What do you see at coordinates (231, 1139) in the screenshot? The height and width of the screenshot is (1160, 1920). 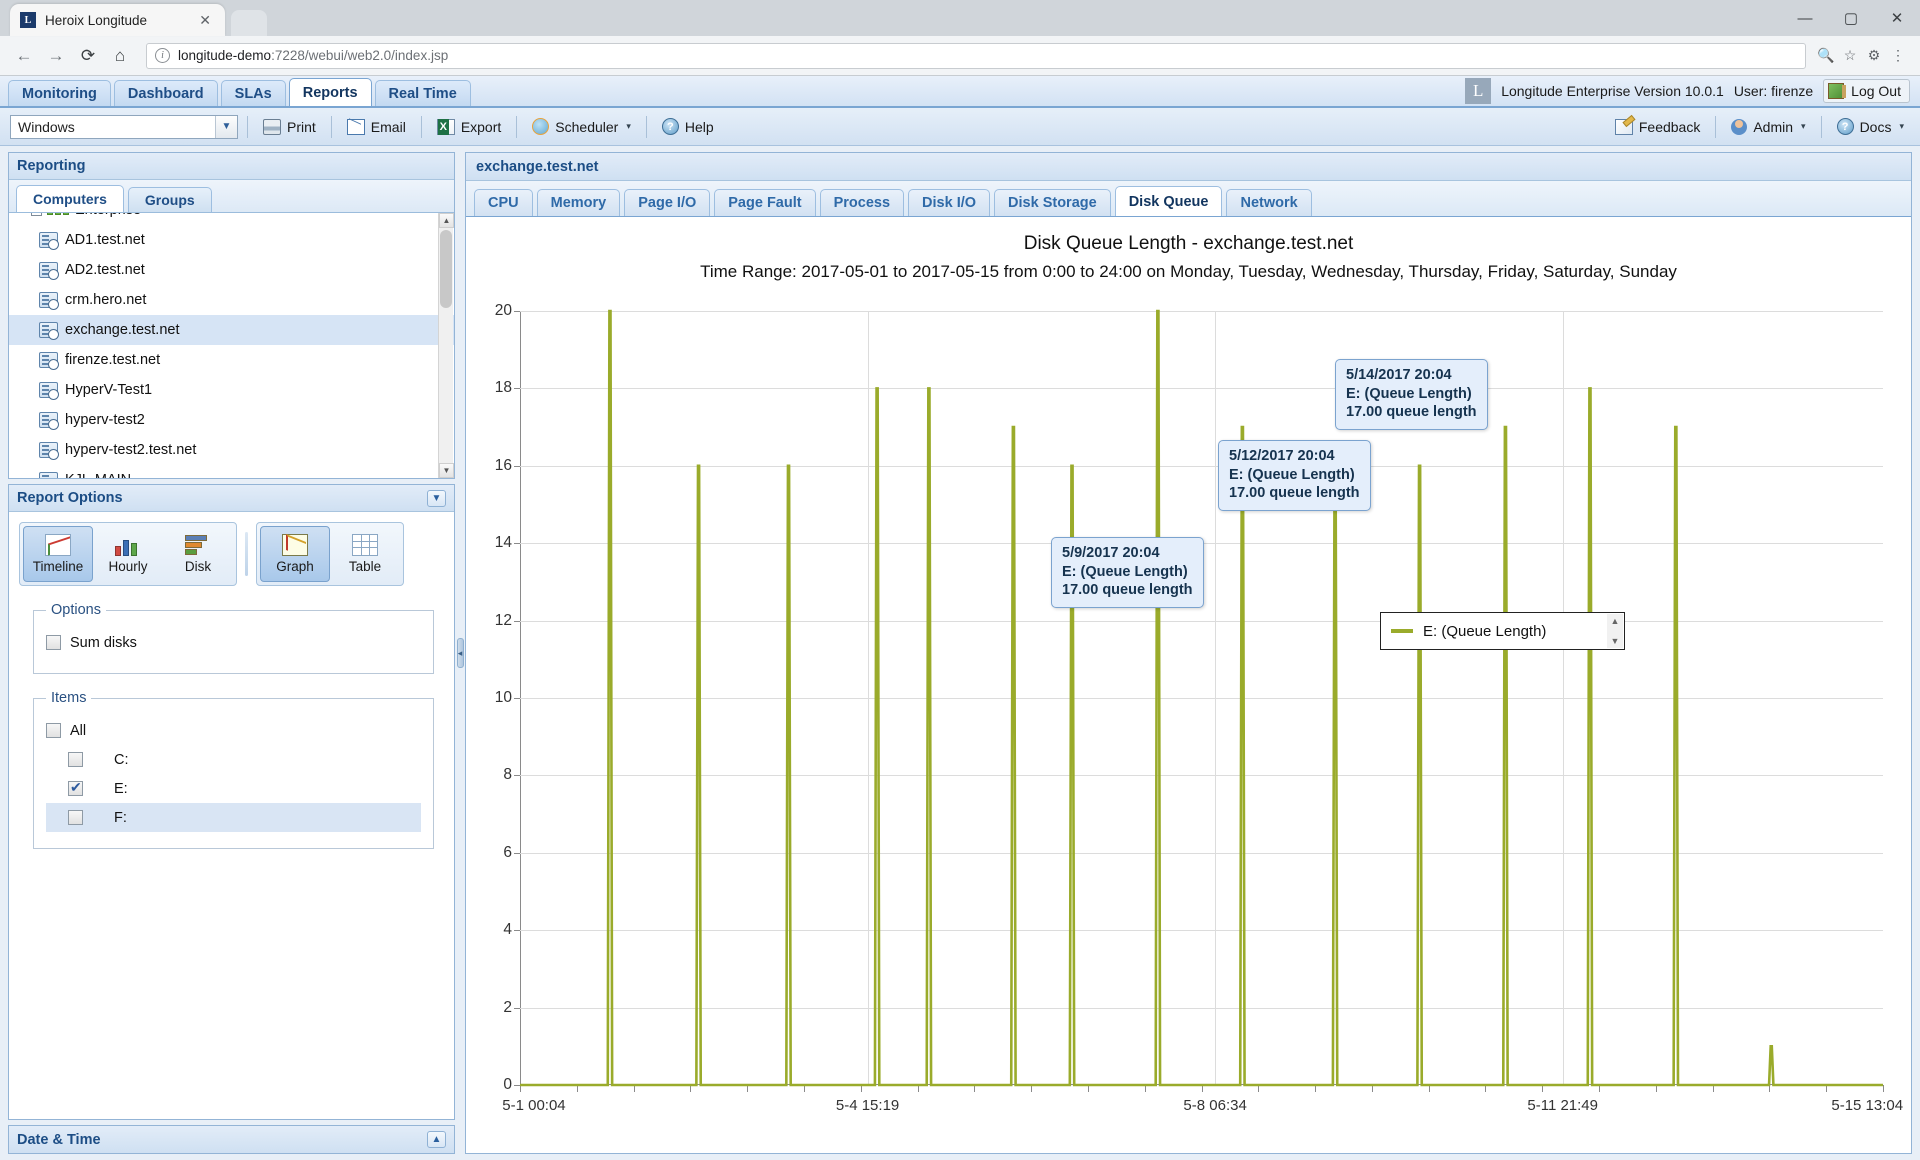 I see `date-time-panel: Date & Time ▲` at bounding box center [231, 1139].